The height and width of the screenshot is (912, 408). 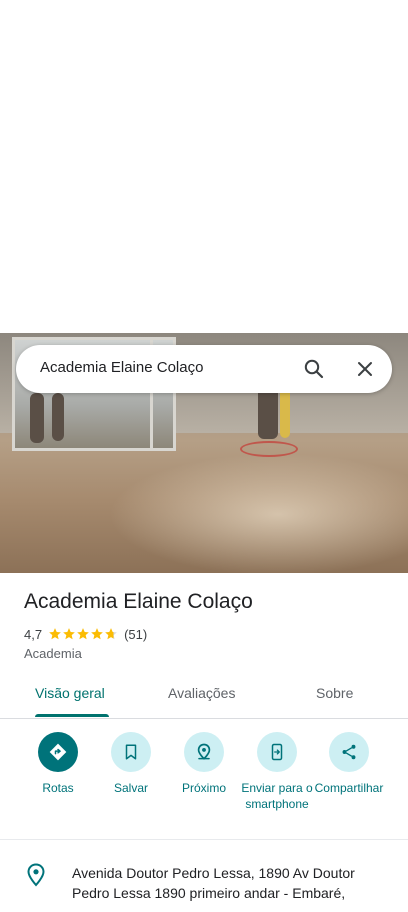 I want to click on send-to-phone-label: Enviar para o smartphone, so click(x=277, y=796).